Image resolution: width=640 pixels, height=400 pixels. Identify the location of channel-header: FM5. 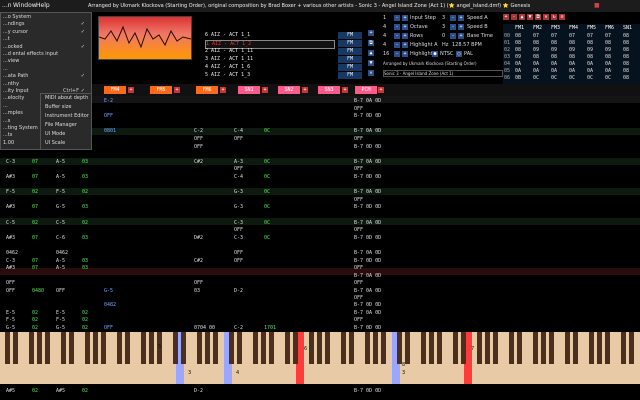
(161, 90).